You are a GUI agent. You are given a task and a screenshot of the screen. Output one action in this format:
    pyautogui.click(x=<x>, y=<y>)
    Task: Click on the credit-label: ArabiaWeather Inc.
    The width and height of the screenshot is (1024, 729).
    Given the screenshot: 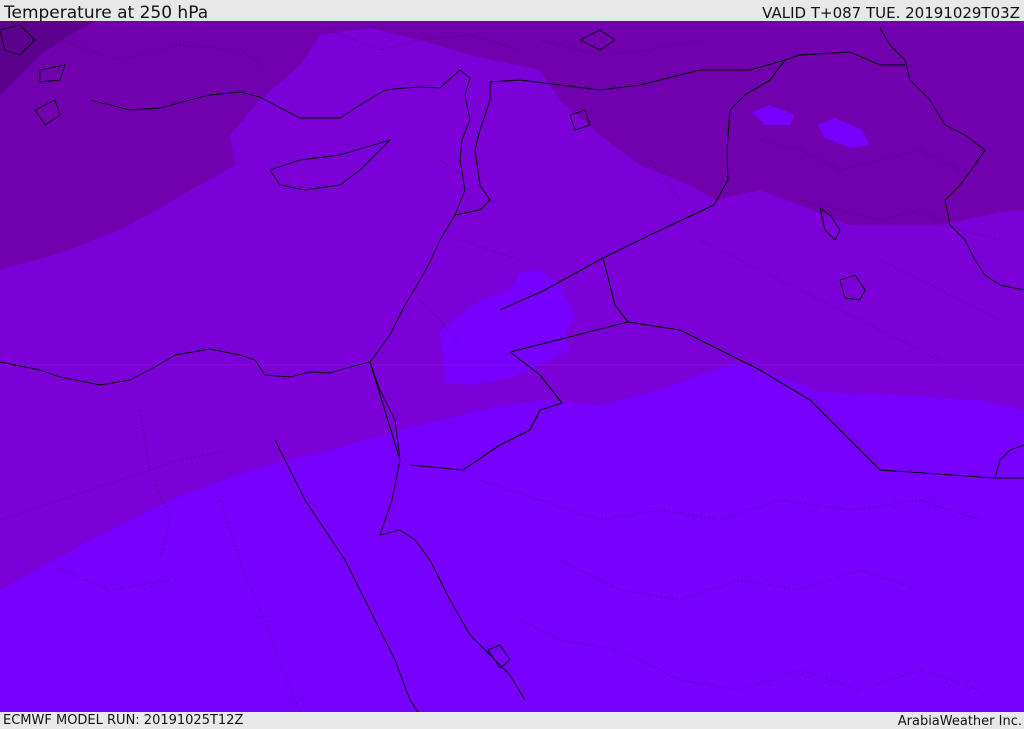 What is the action you would take?
    pyautogui.click(x=959, y=721)
    